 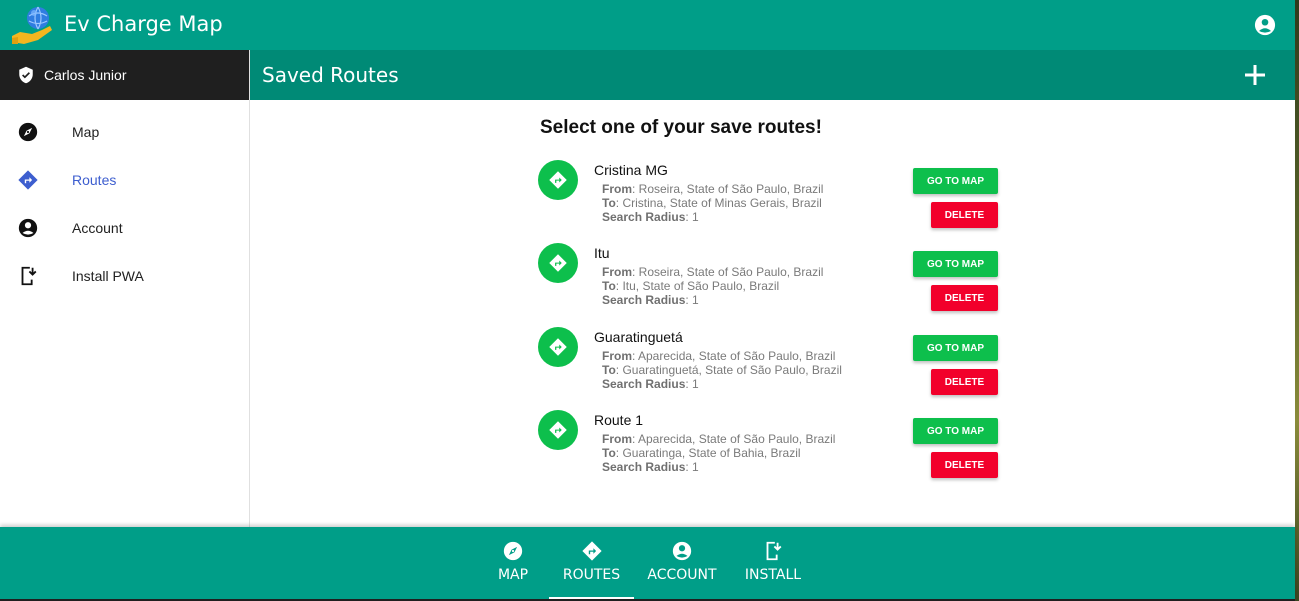 I want to click on to-value: : Itu, State of São Paulo, Brazil, so click(x=697, y=286).